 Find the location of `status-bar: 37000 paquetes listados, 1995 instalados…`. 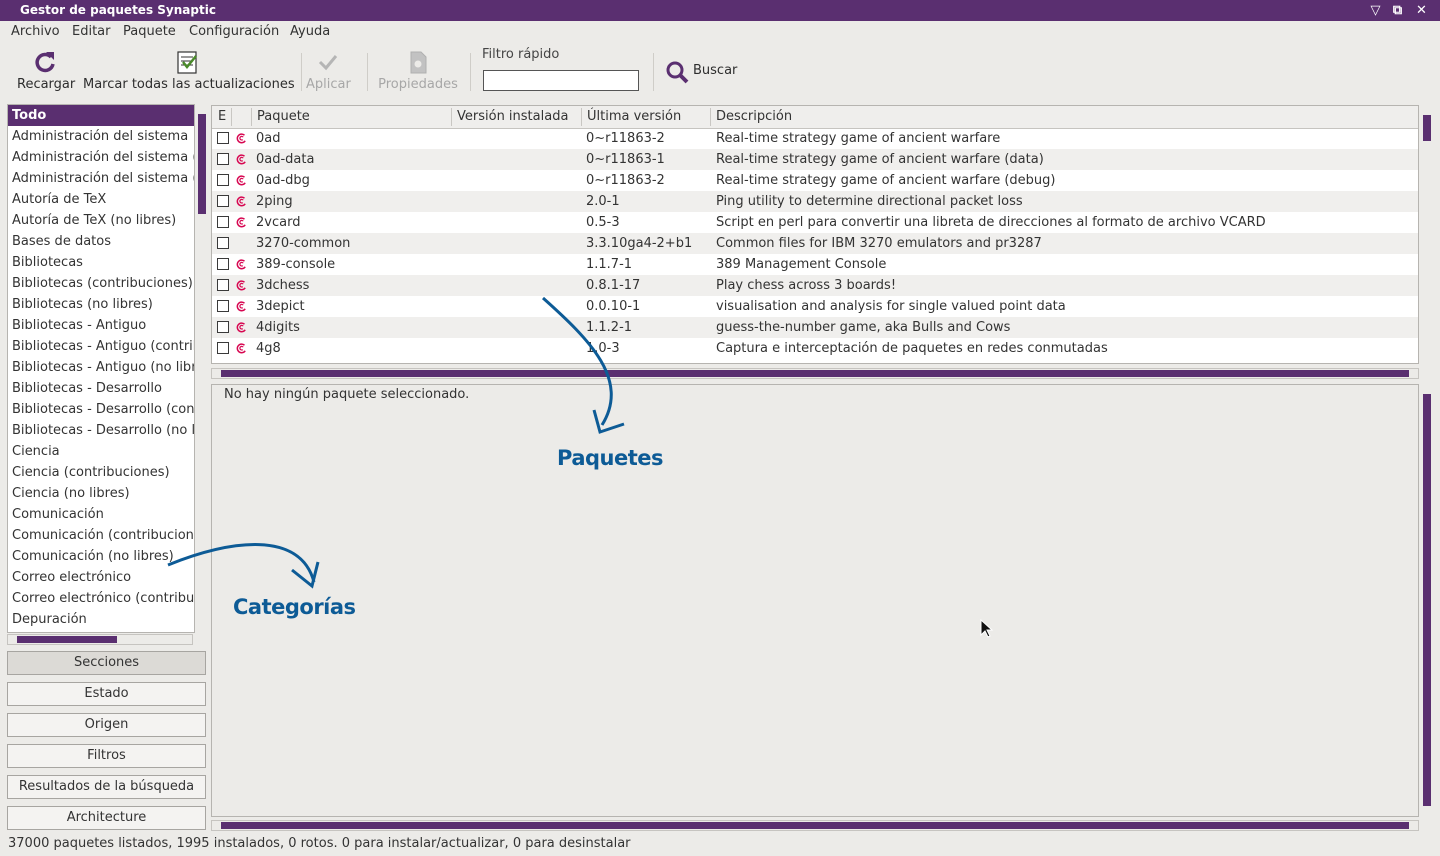

status-bar: 37000 paquetes listados, 1995 instalados… is located at coordinates (319, 843).